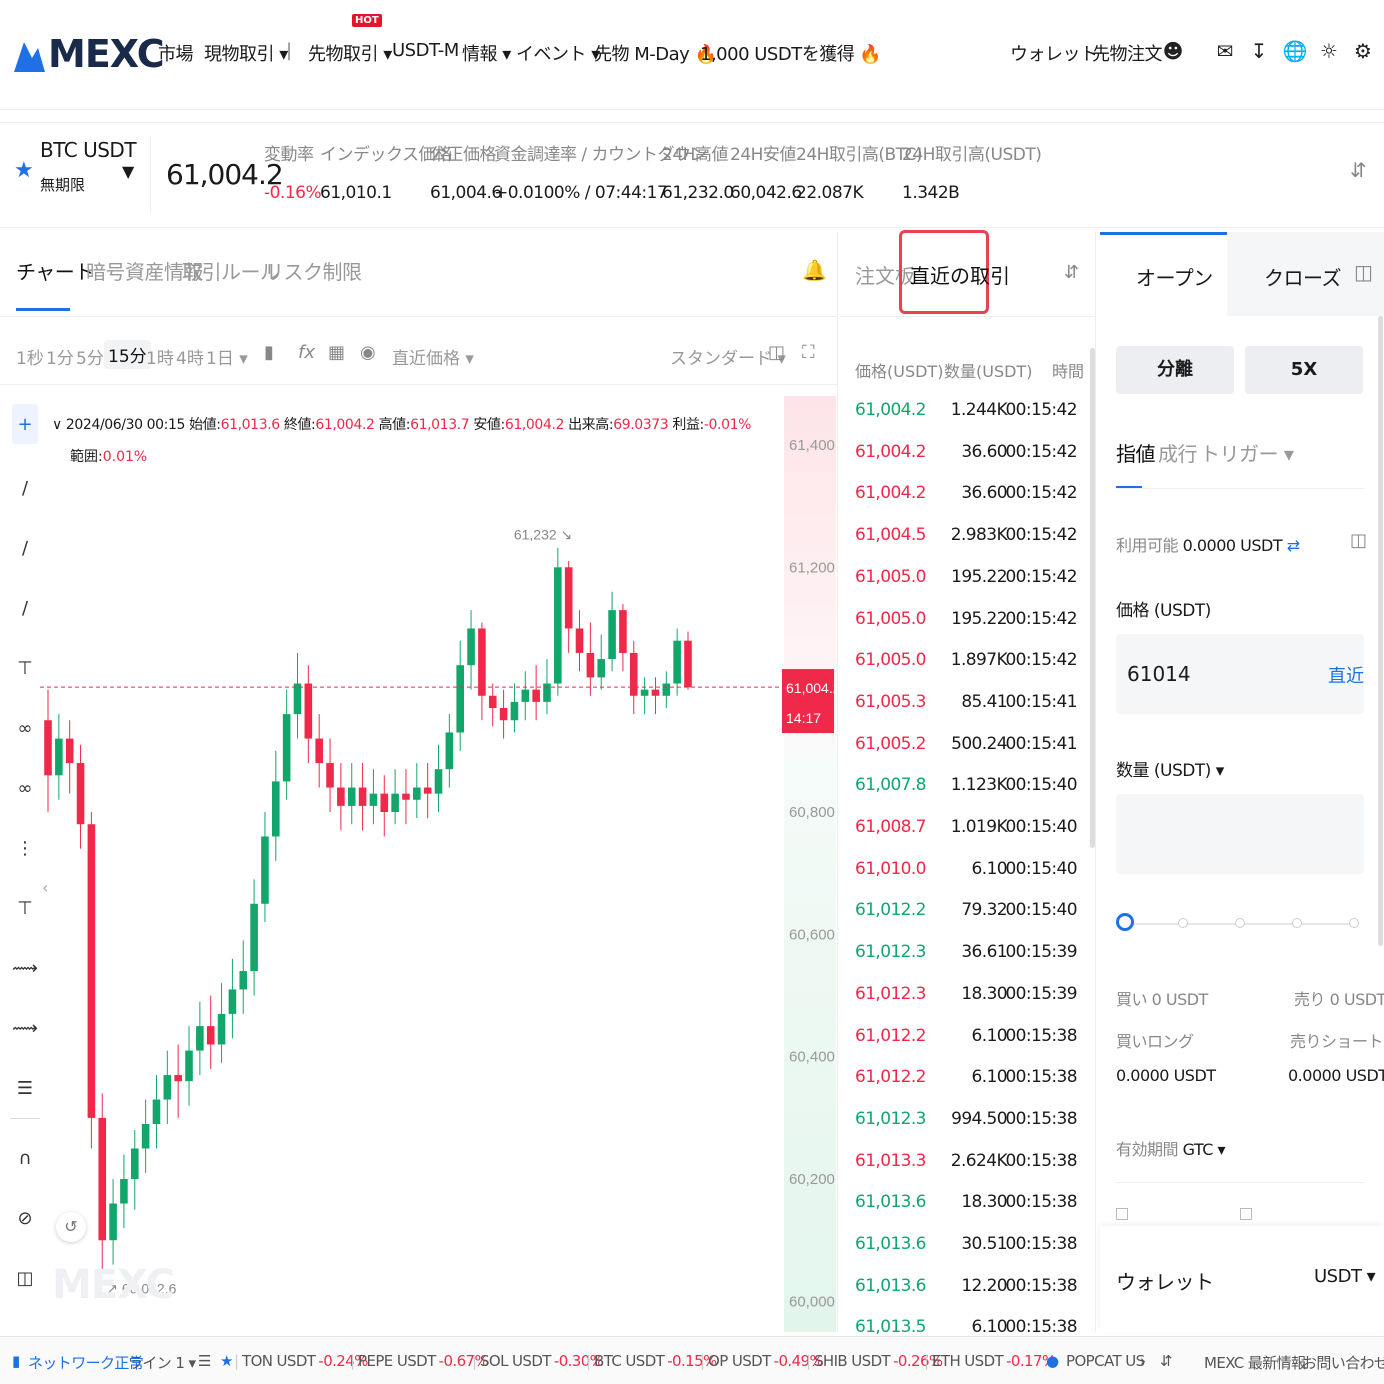 The height and width of the screenshot is (1384, 1384). Describe the element at coordinates (1162, 999) in the screenshot. I see `buy-amount: 買い 0 USDT` at that location.